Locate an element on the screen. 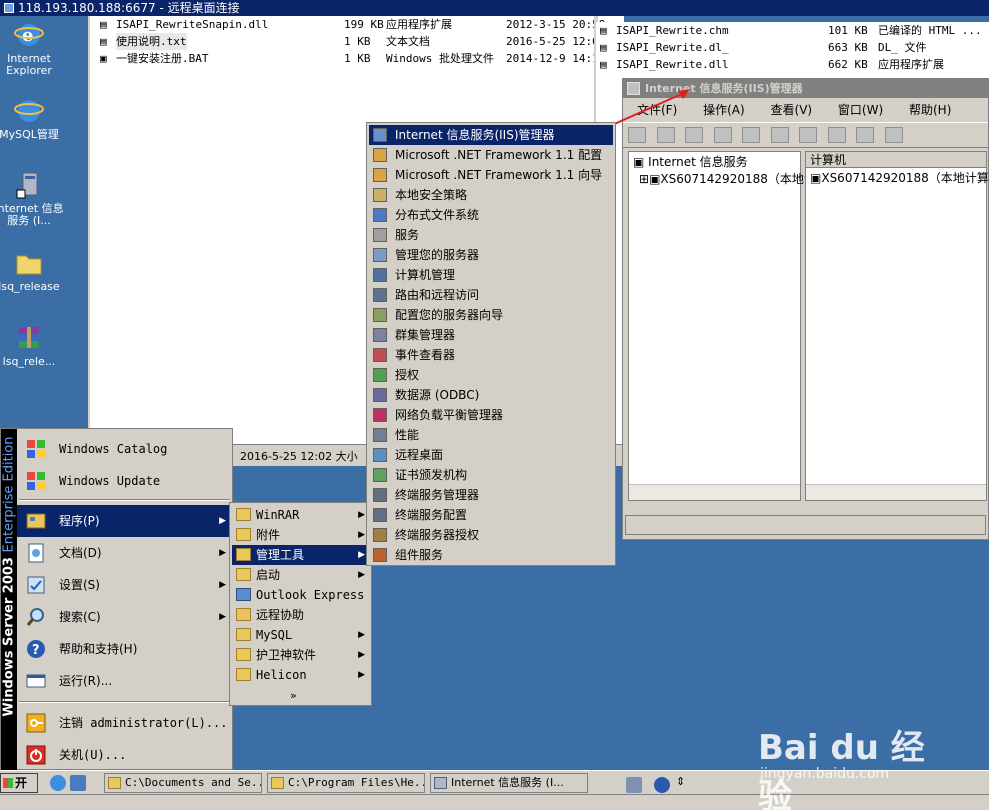  admin-tools-item: 分布式文件系统 is located at coordinates (491, 215).